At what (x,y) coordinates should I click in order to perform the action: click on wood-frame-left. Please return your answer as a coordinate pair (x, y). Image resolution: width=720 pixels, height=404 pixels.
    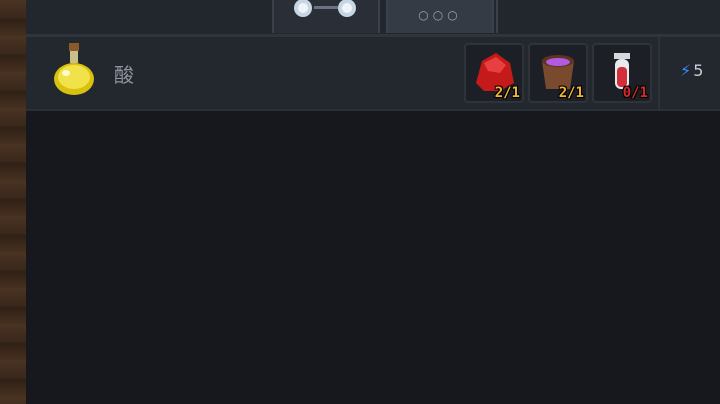
    Looking at the image, I should click on (14, 202).